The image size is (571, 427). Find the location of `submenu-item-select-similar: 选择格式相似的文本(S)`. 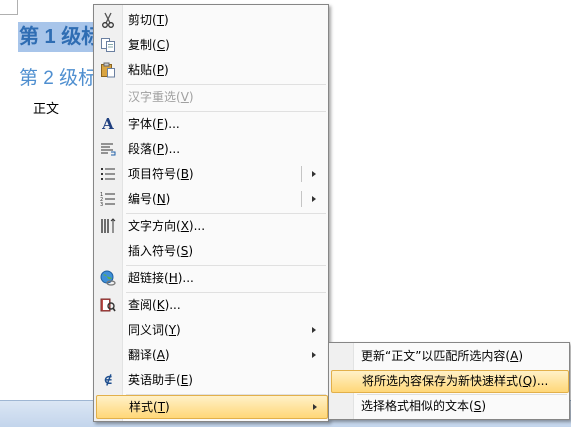

submenu-item-select-similar: 选择格式相似的文本(S) is located at coordinates (449, 406).